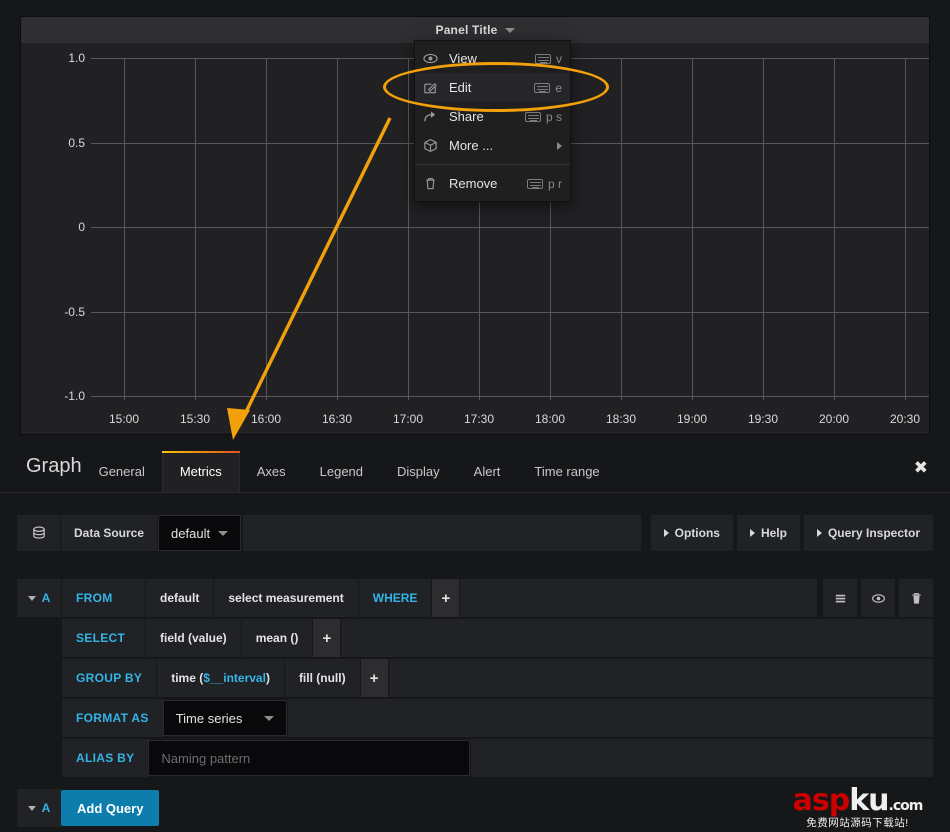 Image resolution: width=950 pixels, height=832 pixels. I want to click on query-actions, so click(878, 598).